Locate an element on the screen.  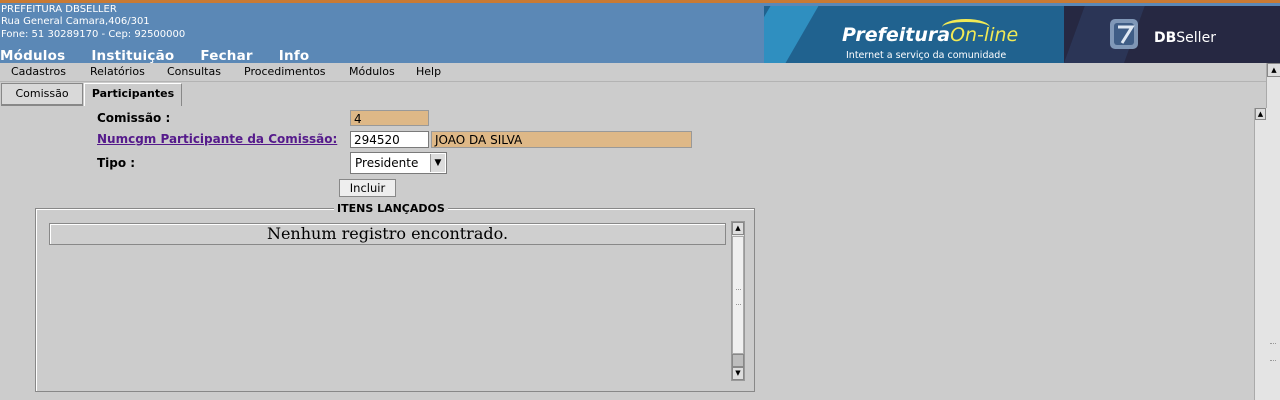
banner-brand-accent: On-line is located at coordinates (984, 35).